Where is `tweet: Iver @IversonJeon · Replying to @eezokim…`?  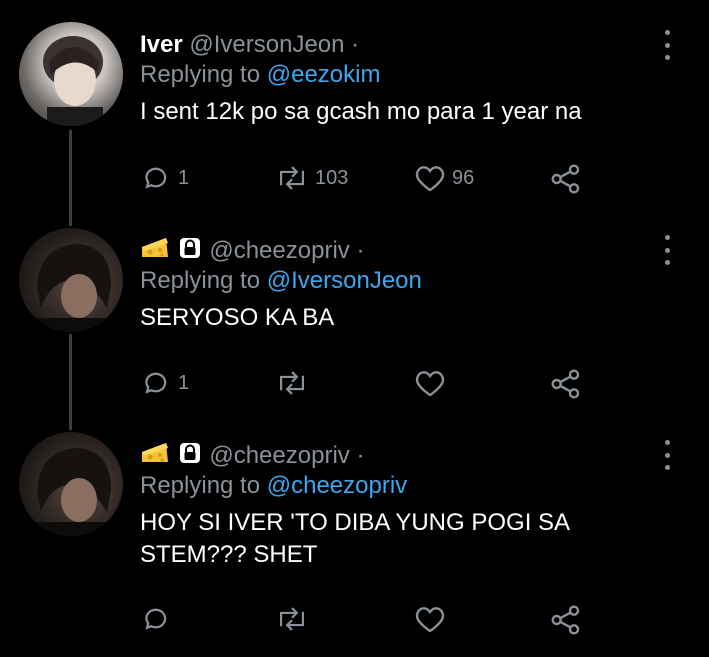
tweet: Iver @IversonJeon · Replying to @eezokim… is located at coordinates (409, 79).